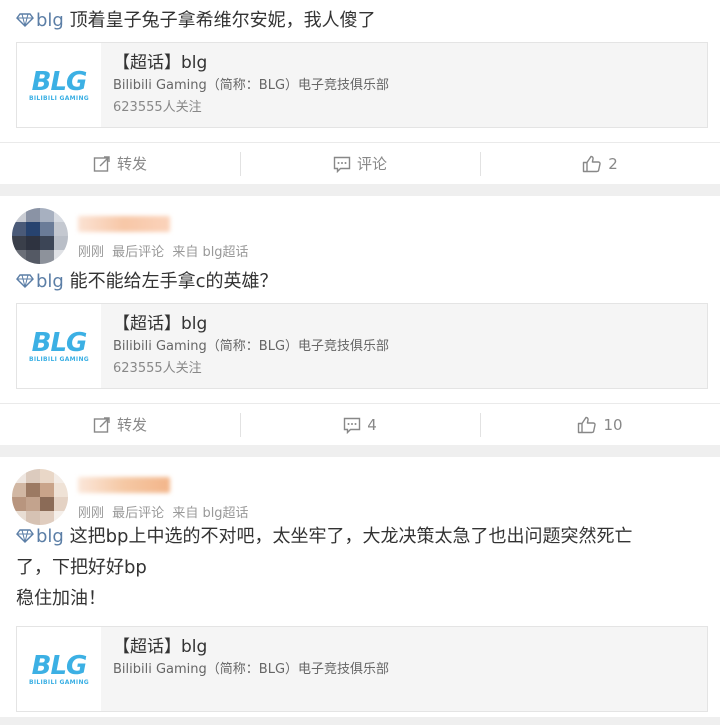 The image size is (720, 725). I want to click on action-bar: 转发 评论 2, so click(360, 163).